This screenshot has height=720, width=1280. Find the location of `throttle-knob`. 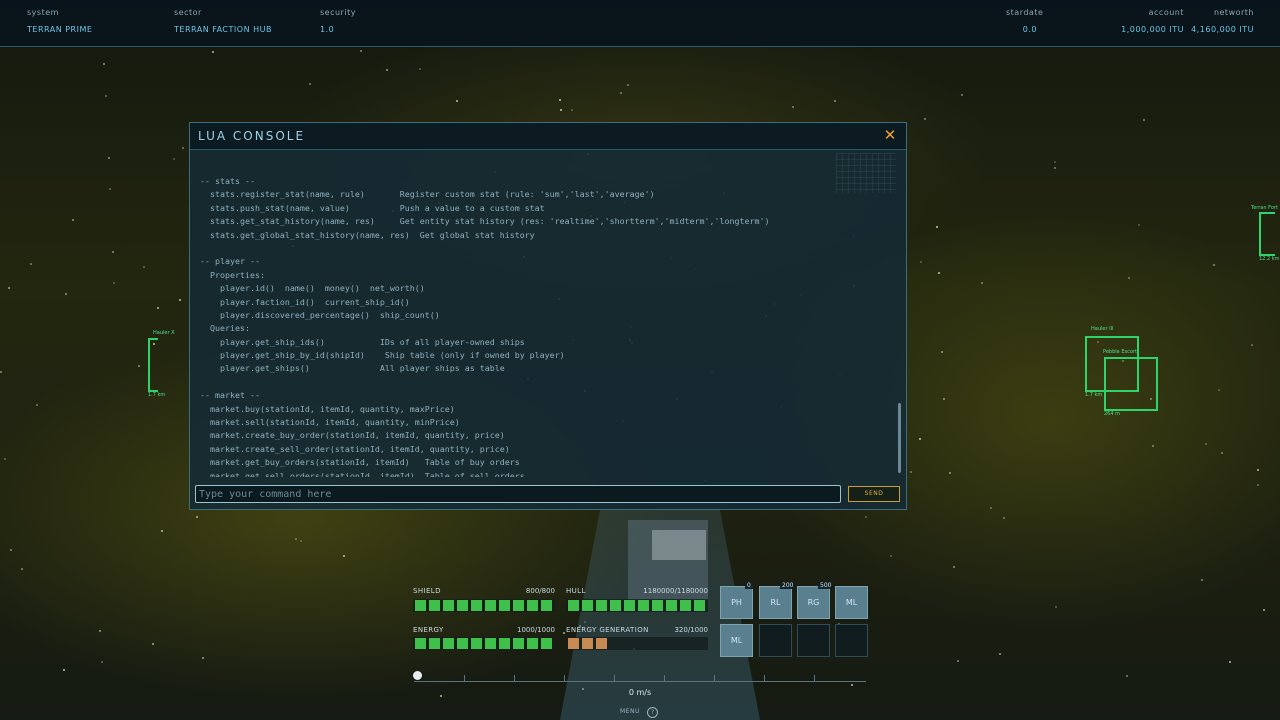

throttle-knob is located at coordinates (417, 675).